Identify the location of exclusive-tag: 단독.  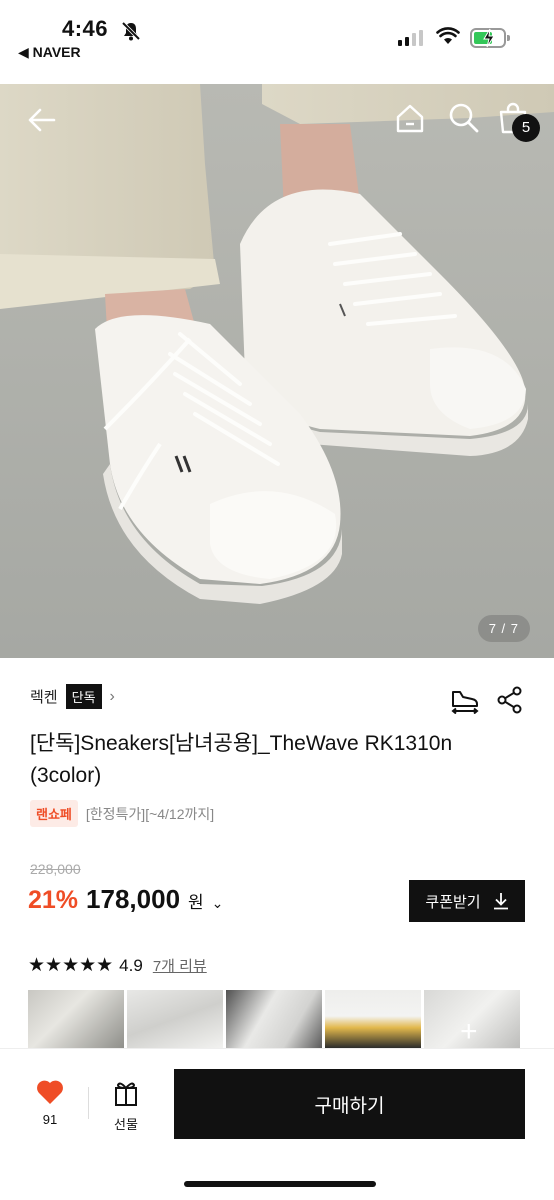
(83, 696).